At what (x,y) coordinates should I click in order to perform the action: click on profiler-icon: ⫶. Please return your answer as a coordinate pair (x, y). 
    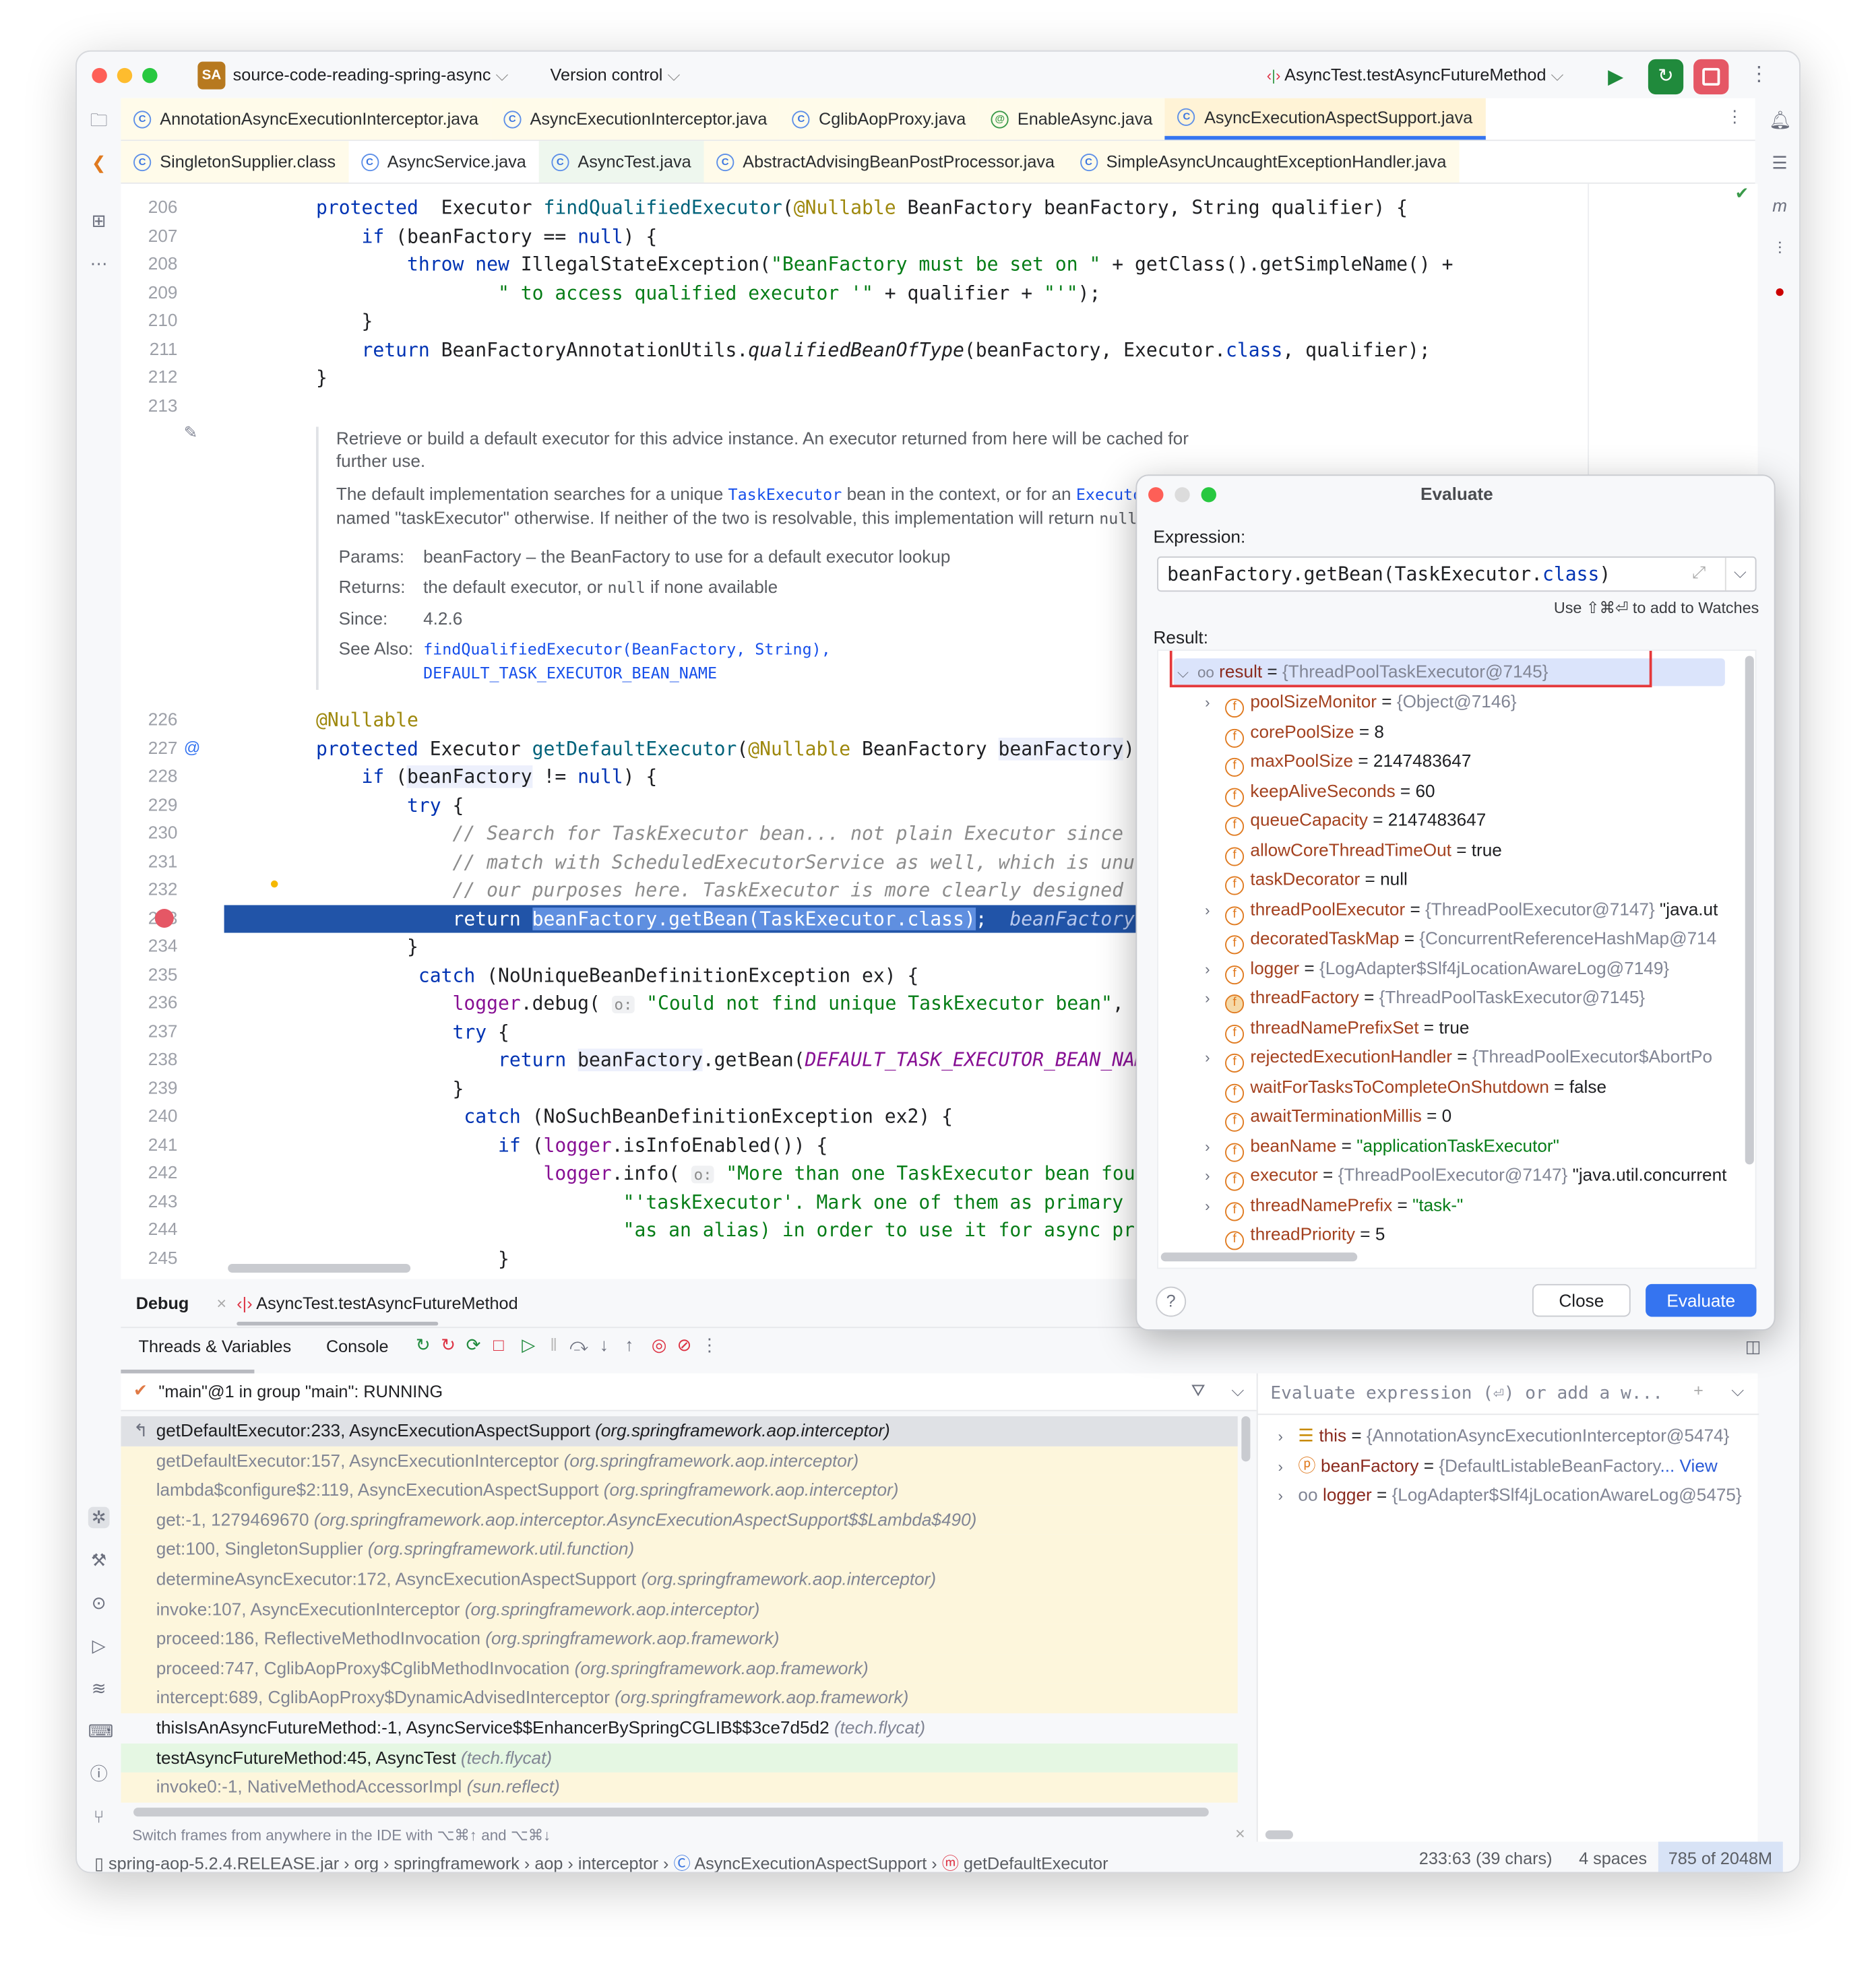
    Looking at the image, I should click on (1780, 249).